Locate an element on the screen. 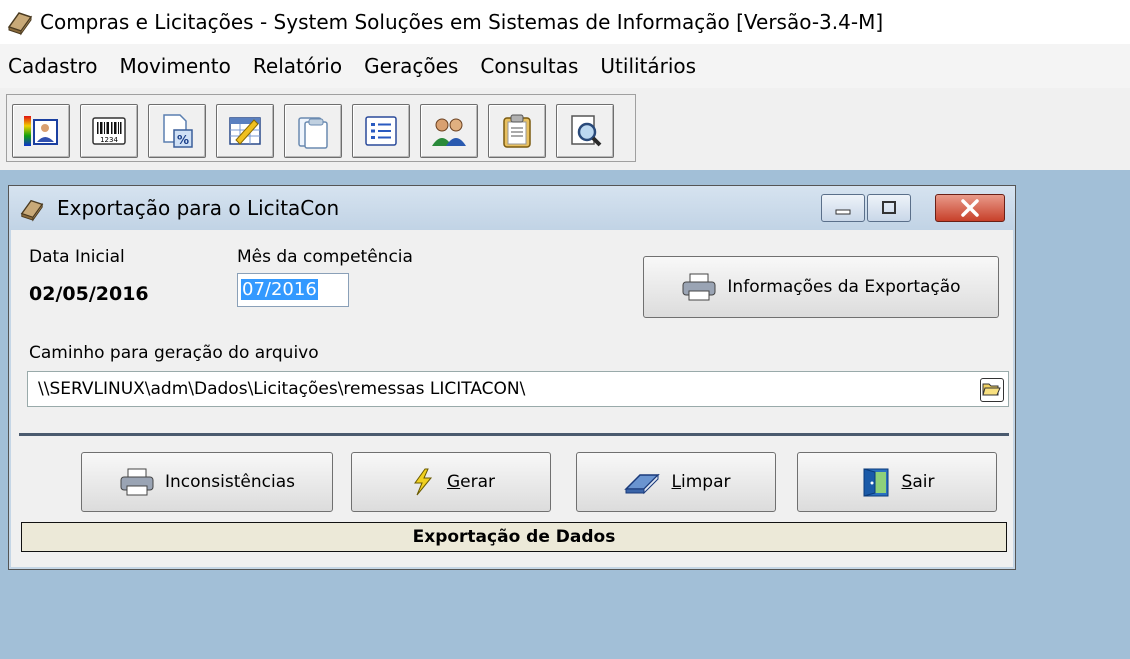  document-percent-icon: % is located at coordinates (178, 131).